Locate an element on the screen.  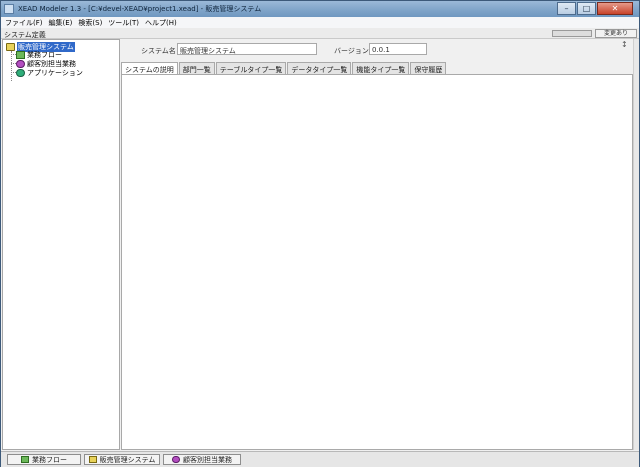
vertical-scrollbar is located at coordinates (636, 244).